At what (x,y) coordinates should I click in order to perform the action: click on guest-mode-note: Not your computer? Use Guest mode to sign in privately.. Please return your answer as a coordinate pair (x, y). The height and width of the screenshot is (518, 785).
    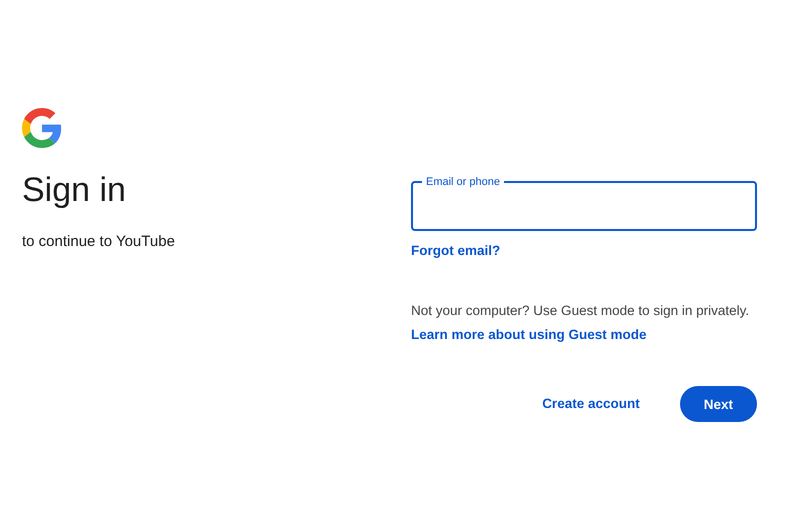
    Looking at the image, I should click on (580, 311).